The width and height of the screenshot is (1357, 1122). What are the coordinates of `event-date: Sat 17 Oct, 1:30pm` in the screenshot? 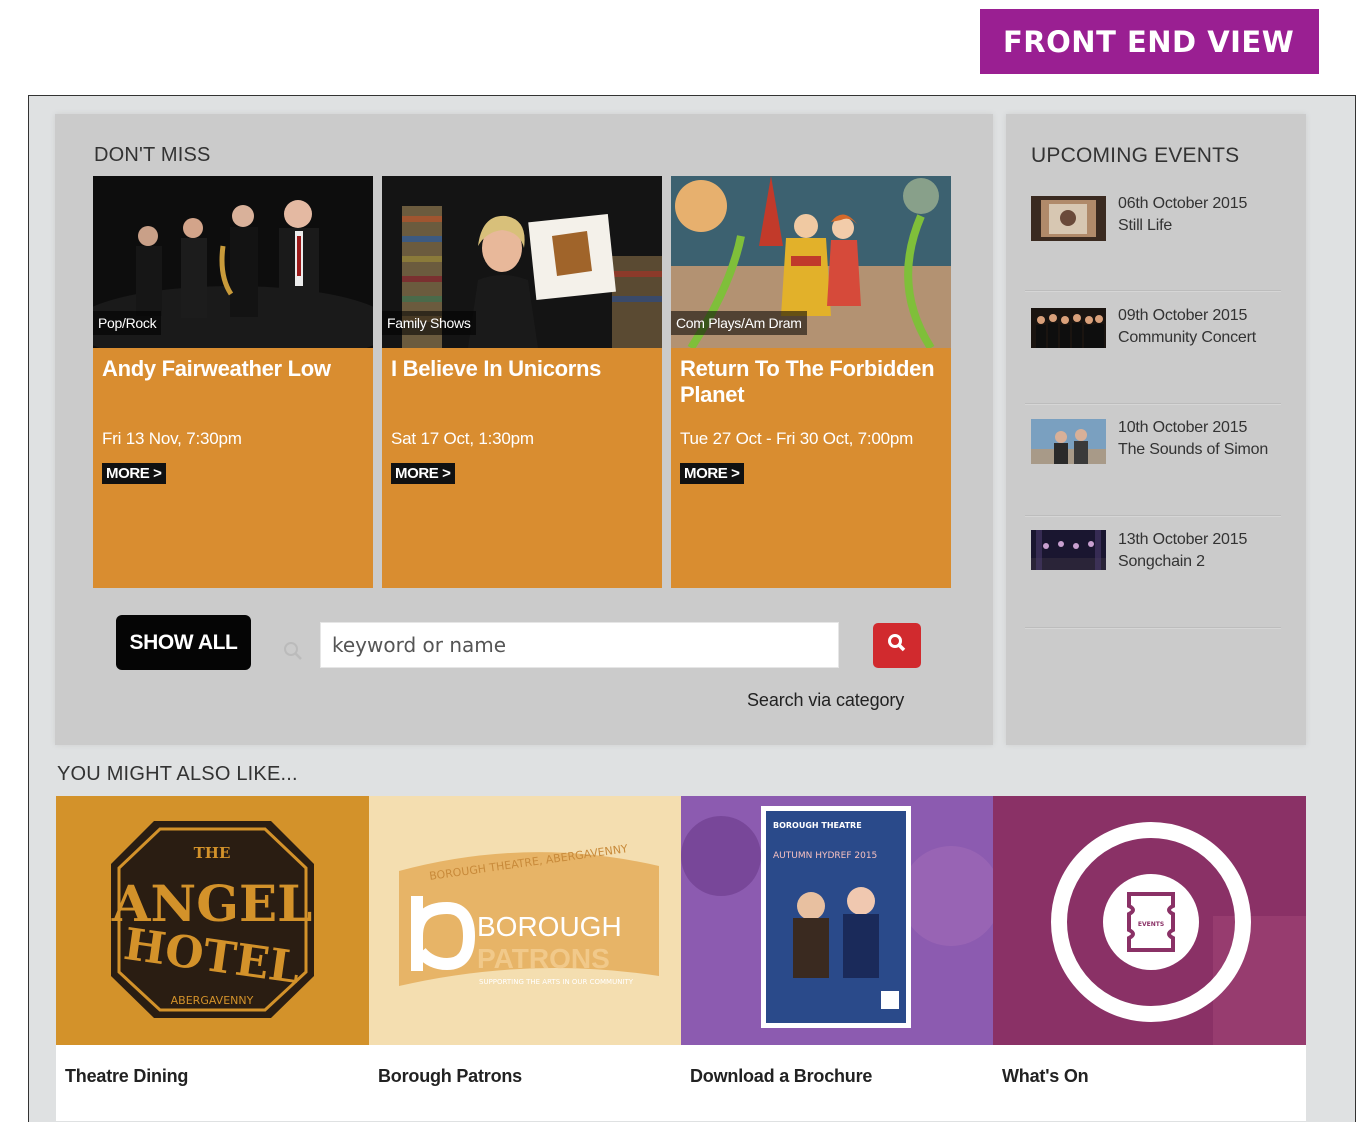 It's located at (462, 438).